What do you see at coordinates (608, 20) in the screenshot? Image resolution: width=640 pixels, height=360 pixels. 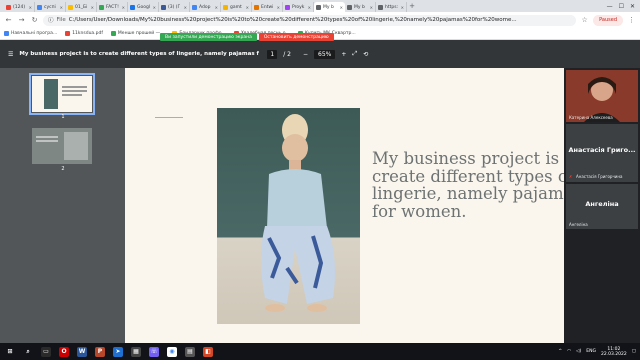 I see `paused-button: Paused` at bounding box center [608, 20].